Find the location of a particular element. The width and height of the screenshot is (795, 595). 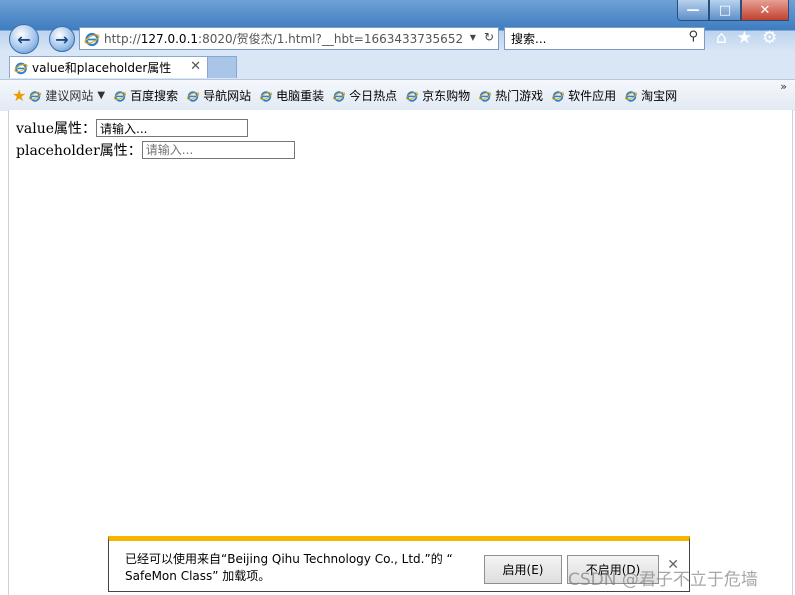

ie-tab-icon is located at coordinates (21, 68).